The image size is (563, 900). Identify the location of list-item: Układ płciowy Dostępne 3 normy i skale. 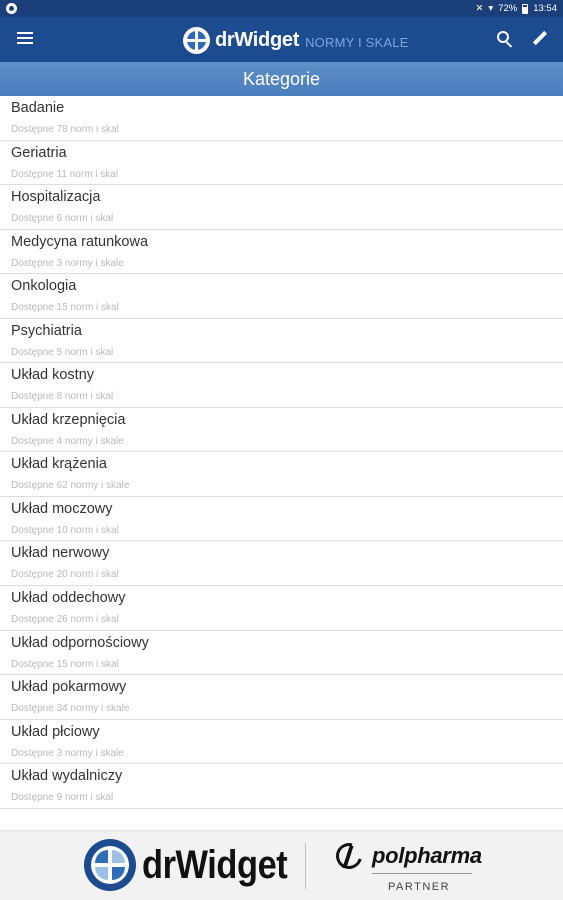
(281, 742).